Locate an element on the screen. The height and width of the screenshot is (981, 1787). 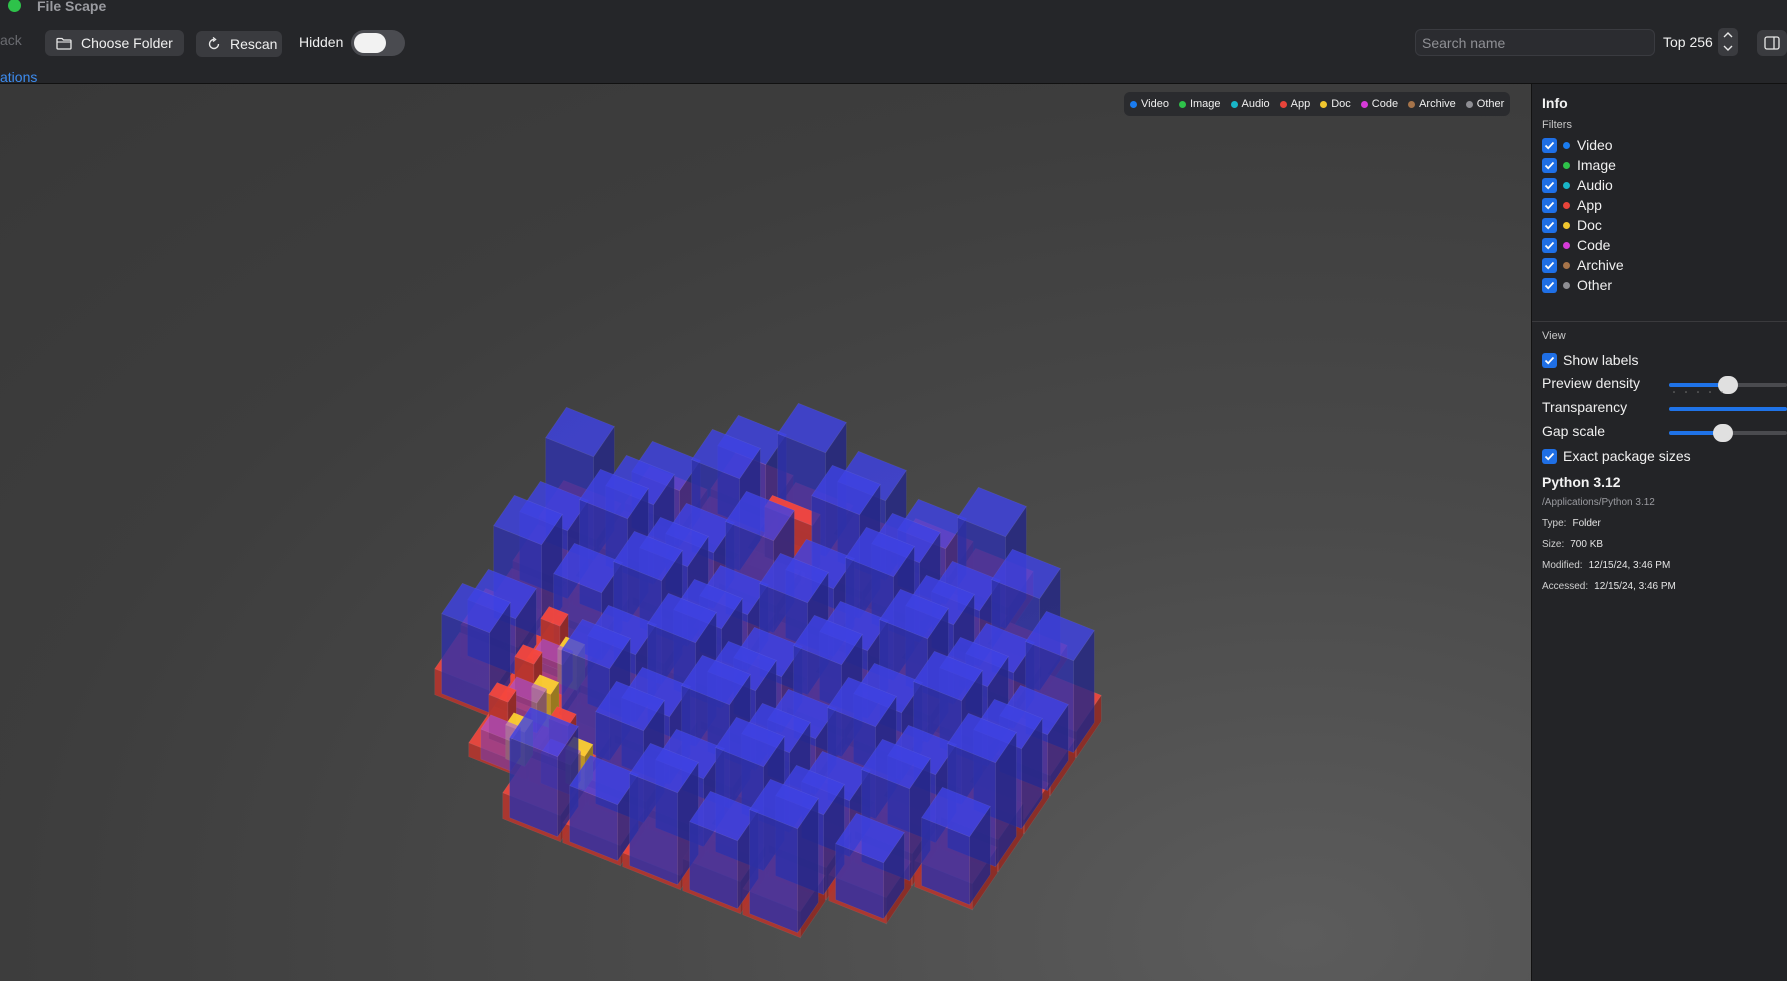
legend-item-audio: Audio is located at coordinates (1250, 104).